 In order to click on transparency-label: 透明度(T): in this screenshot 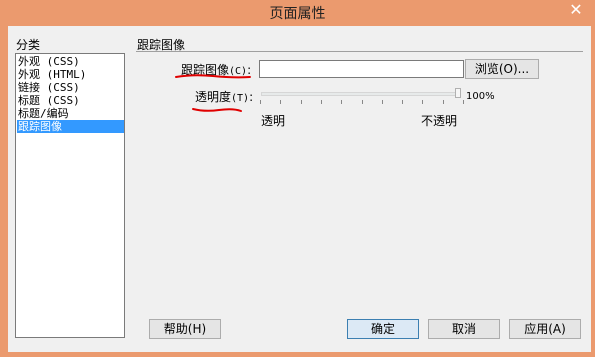, I will do `click(224, 96)`.